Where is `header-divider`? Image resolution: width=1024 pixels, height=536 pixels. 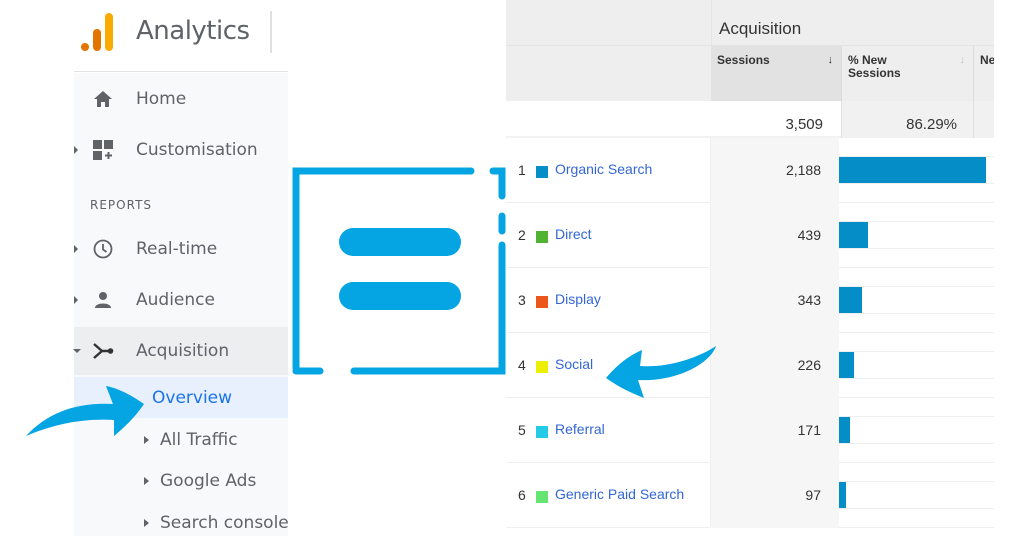 header-divider is located at coordinates (271, 32).